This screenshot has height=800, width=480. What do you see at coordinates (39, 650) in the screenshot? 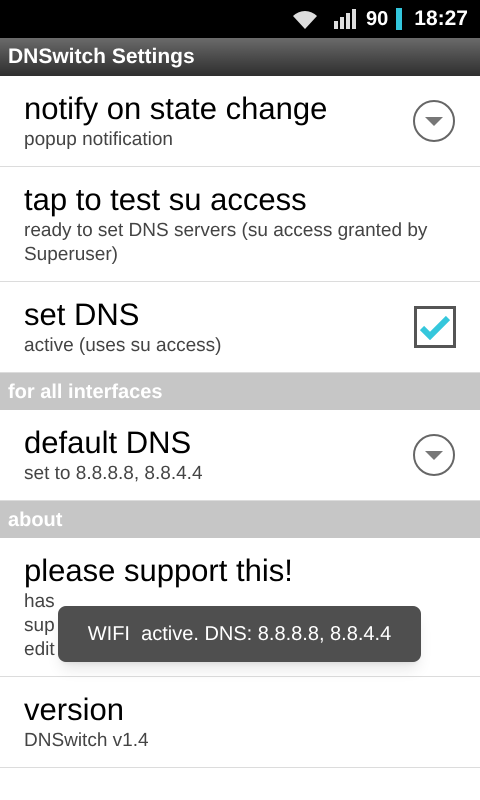
I see `preference-summary: edit` at bounding box center [39, 650].